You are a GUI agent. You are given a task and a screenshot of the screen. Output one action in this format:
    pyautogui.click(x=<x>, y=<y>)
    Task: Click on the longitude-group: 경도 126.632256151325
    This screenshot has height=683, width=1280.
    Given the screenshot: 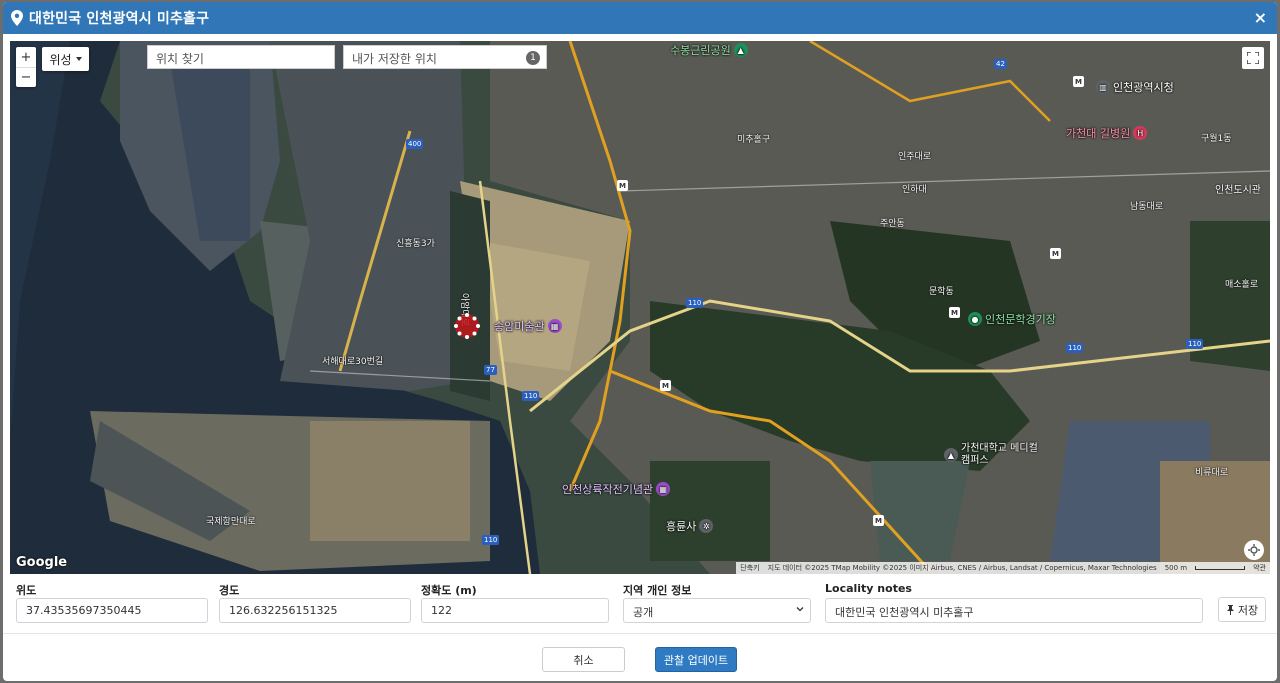 What is the action you would take?
    pyautogui.click(x=315, y=602)
    